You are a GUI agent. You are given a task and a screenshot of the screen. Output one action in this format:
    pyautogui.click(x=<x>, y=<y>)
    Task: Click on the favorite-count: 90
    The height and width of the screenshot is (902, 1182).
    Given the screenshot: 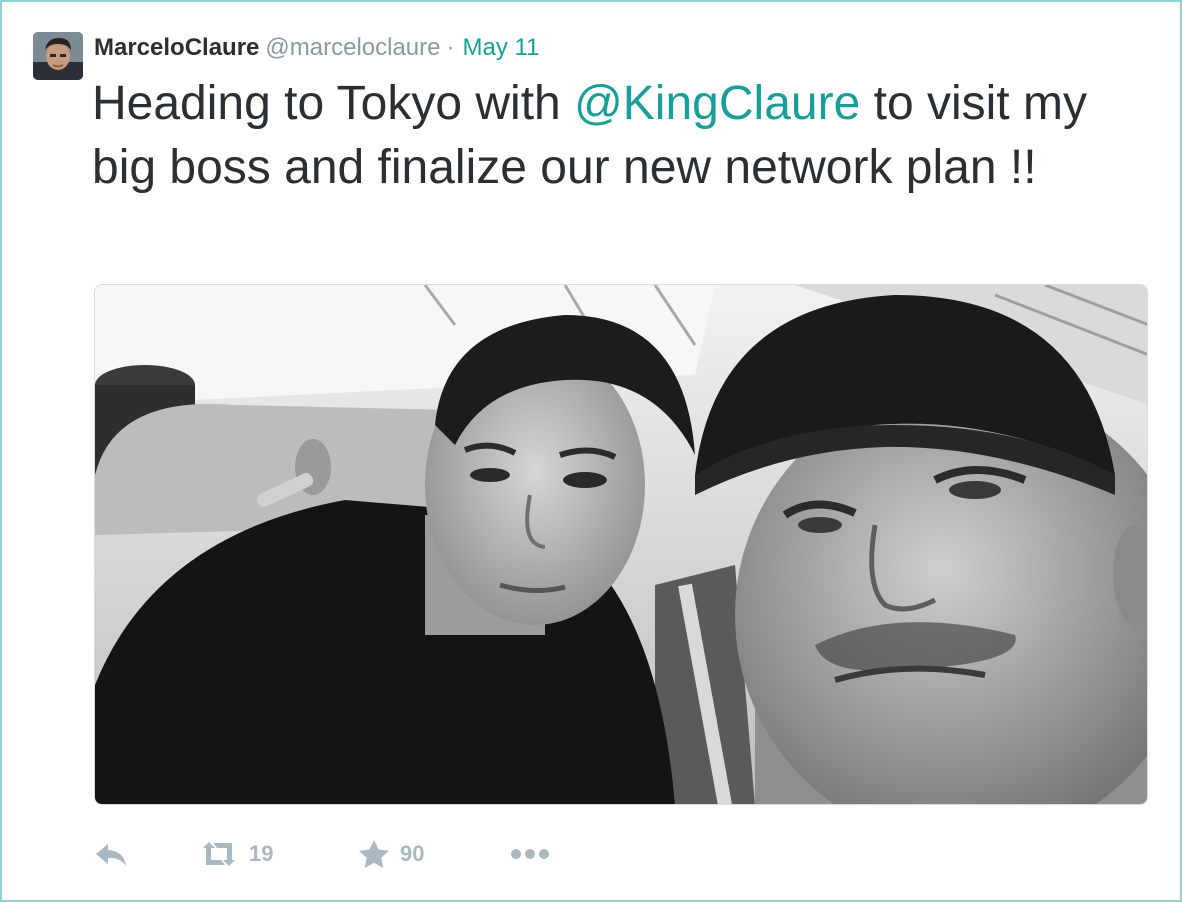 What is the action you would take?
    pyautogui.click(x=412, y=853)
    